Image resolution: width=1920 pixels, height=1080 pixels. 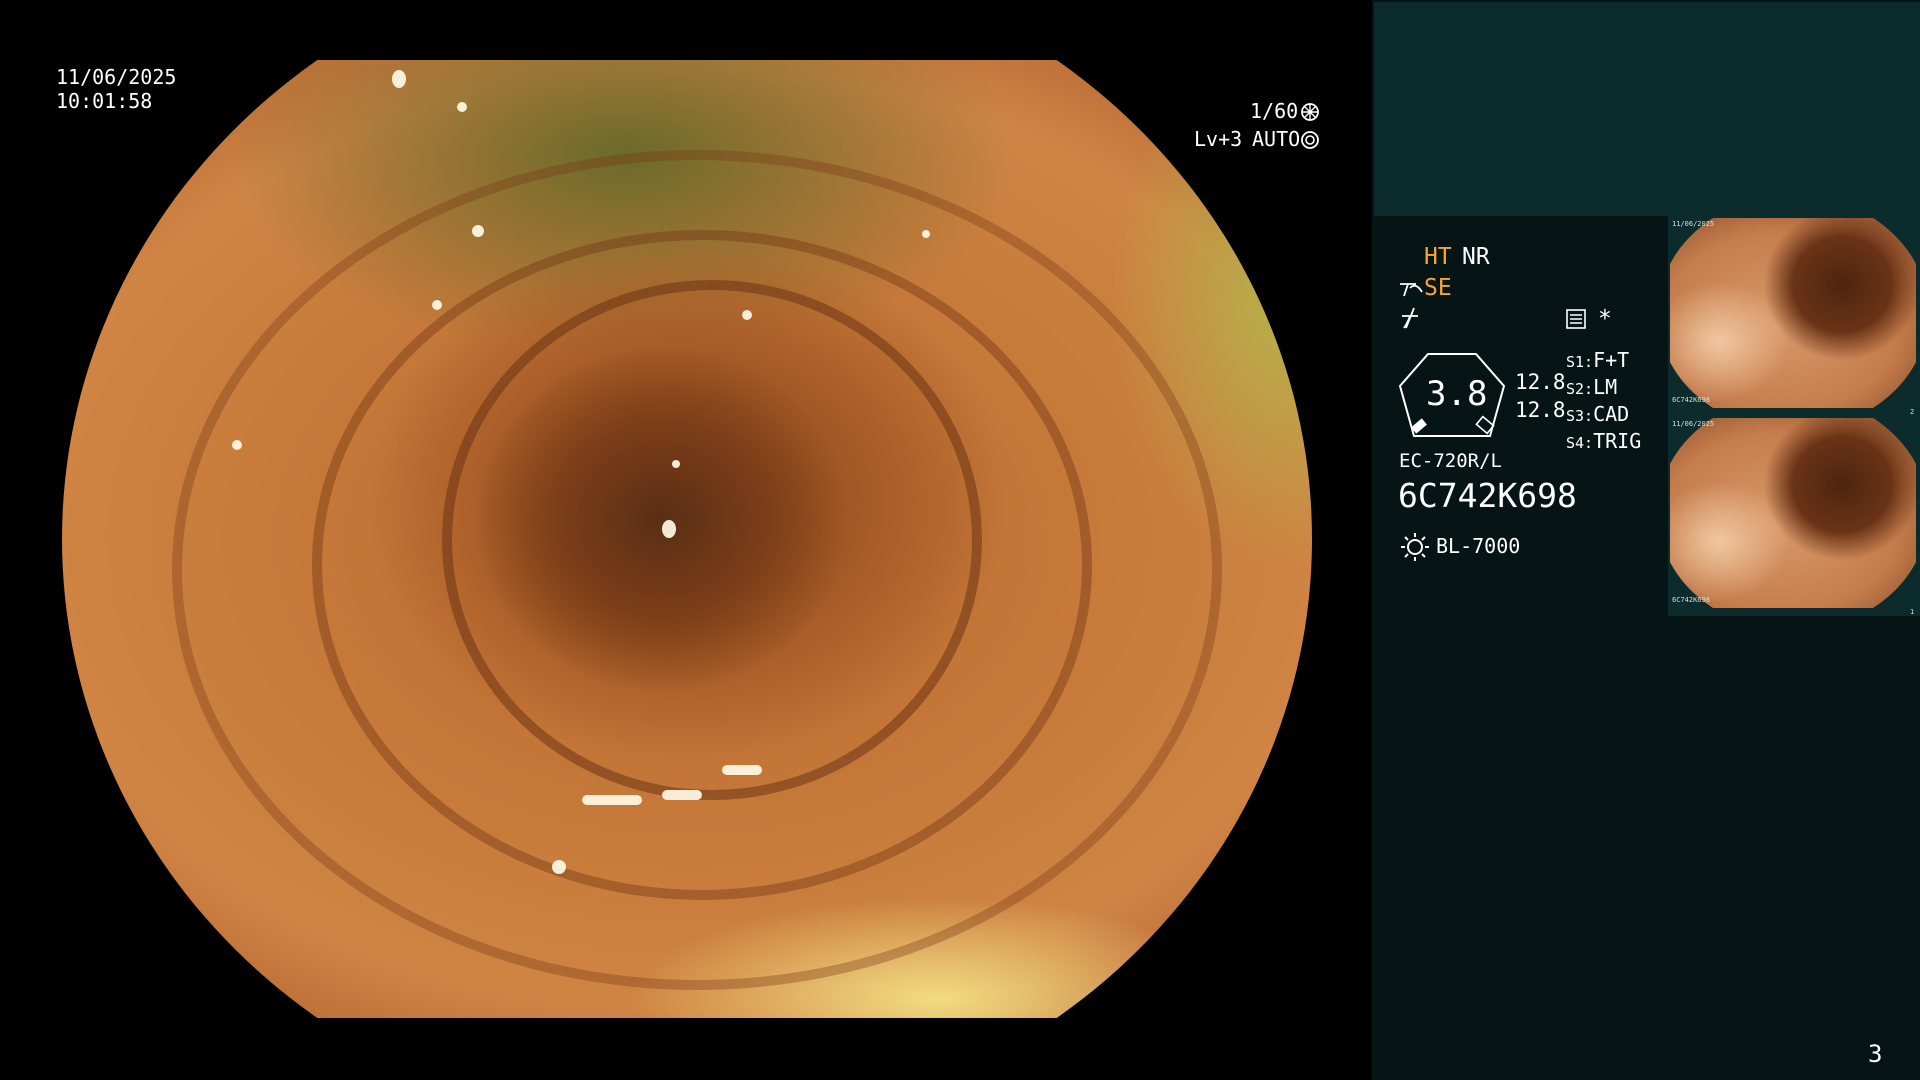 I want to click on switch-value: F+T, so click(x=1611, y=360).